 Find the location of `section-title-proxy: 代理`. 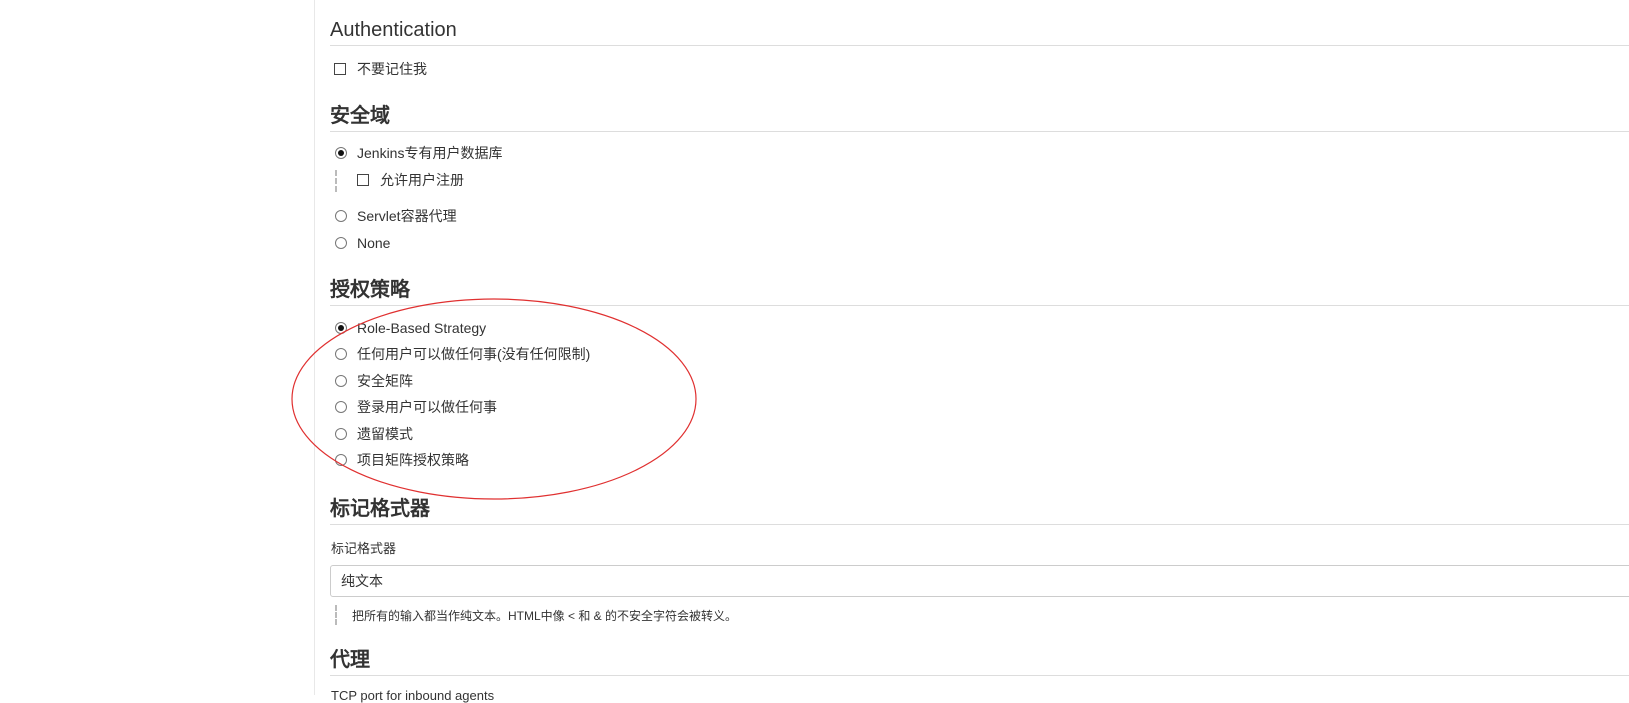

section-title-proxy: 代理 is located at coordinates (979, 662).